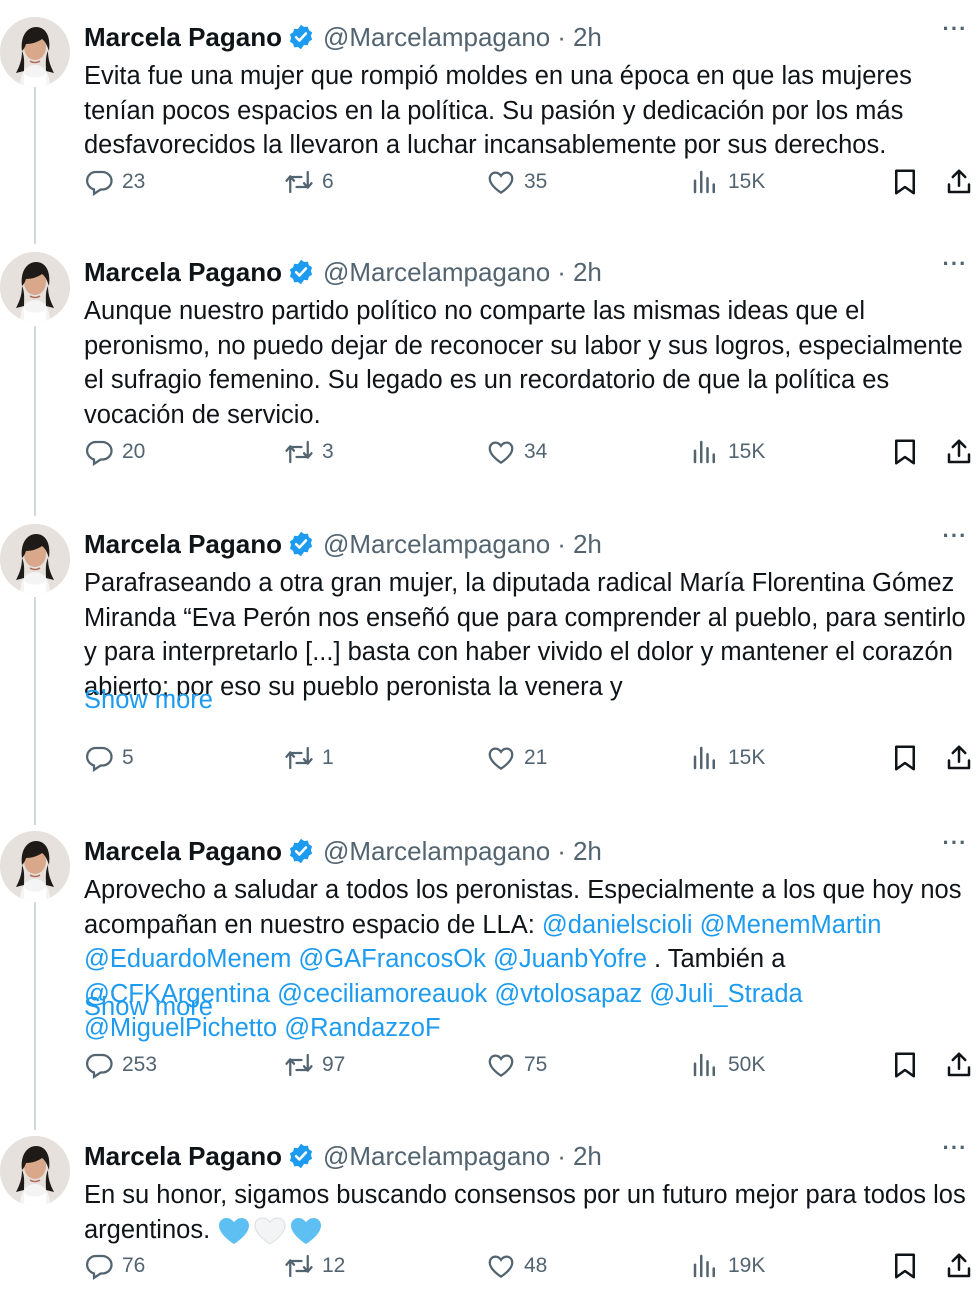  Describe the element at coordinates (725, 994) in the screenshot. I see `mention-link: @Juli_Strada` at that location.